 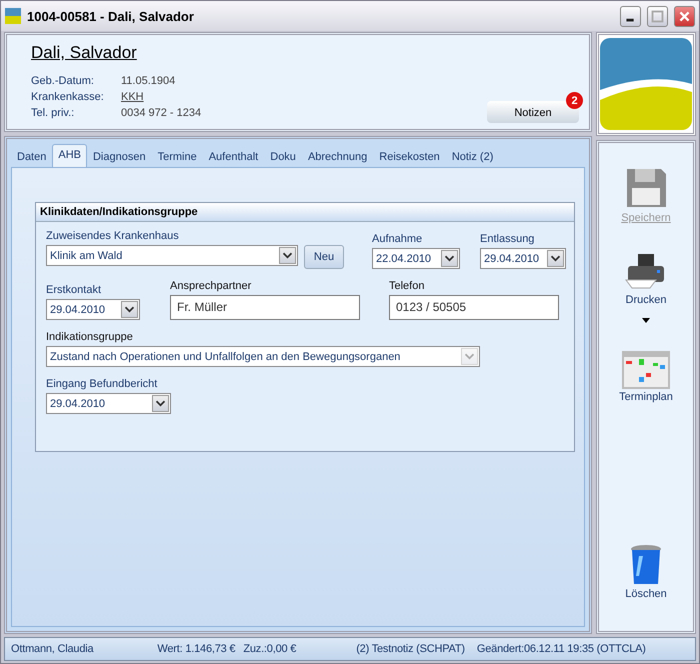 I want to click on dropdown-field: Klinik am Wald, so click(x=172, y=255).